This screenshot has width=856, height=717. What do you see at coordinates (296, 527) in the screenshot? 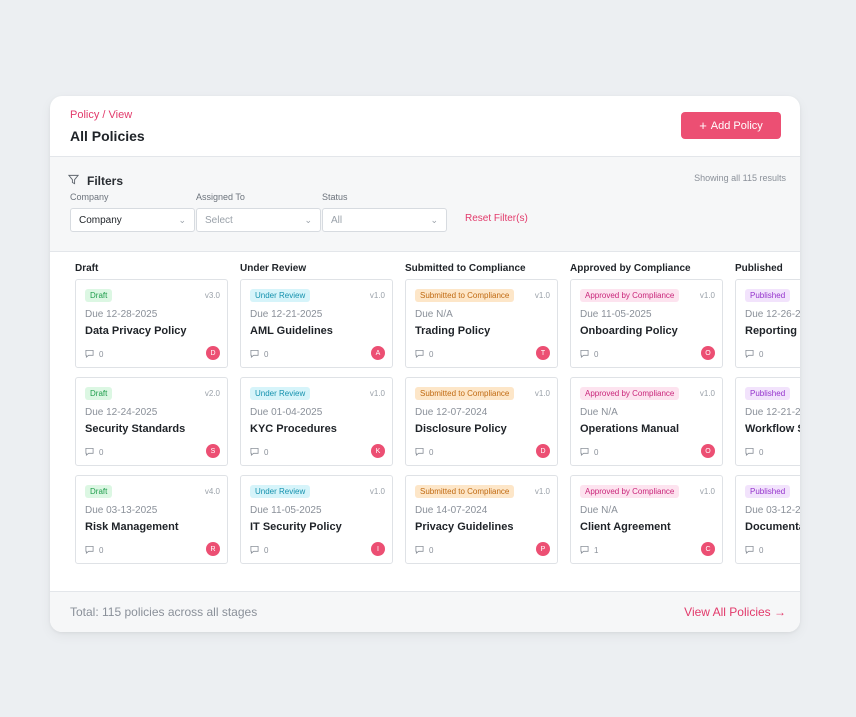
I see `policy-title: IT Security Policy` at bounding box center [296, 527].